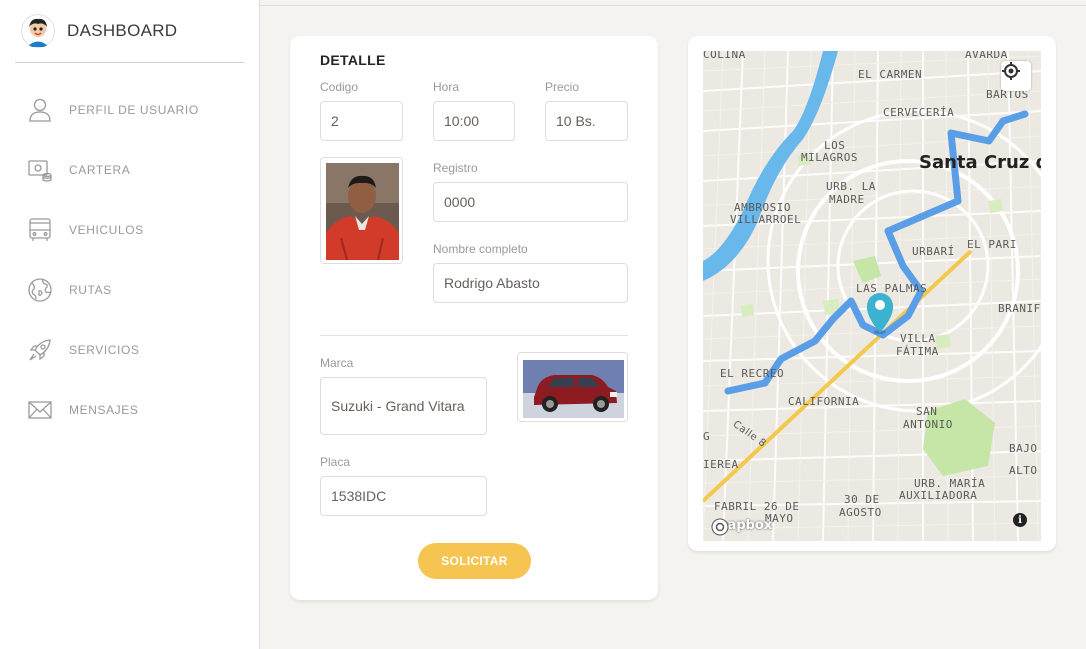  Describe the element at coordinates (892, 288) in the screenshot. I see `map-label: LAS PALMAS` at that location.